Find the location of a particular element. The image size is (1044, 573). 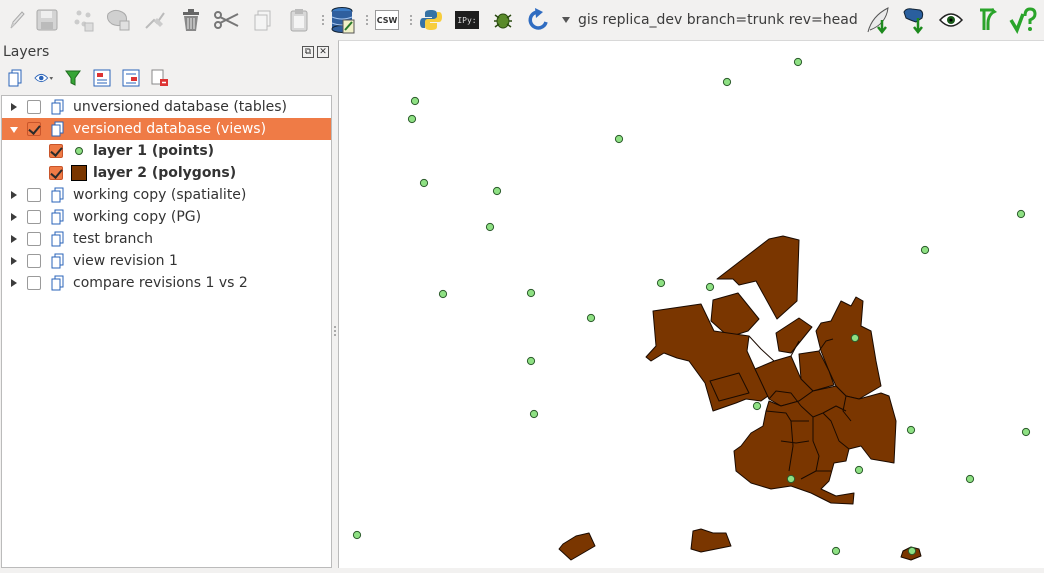

layer-tree-row: working copy (PG) is located at coordinates (166, 217).